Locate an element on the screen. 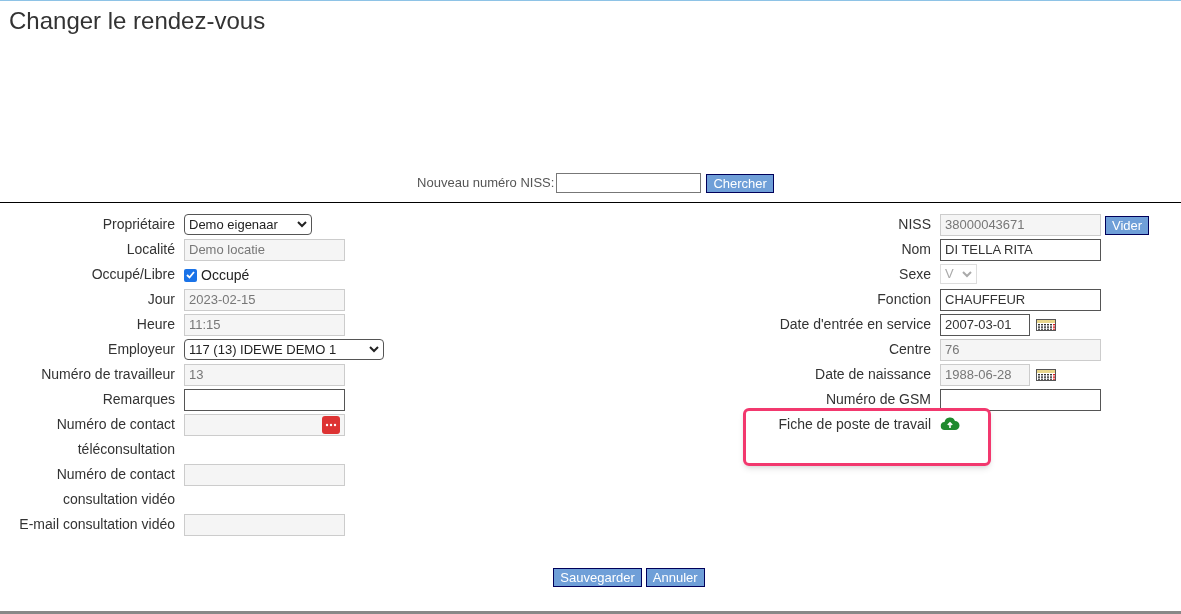  field-label: Centre is located at coordinates (909, 349).